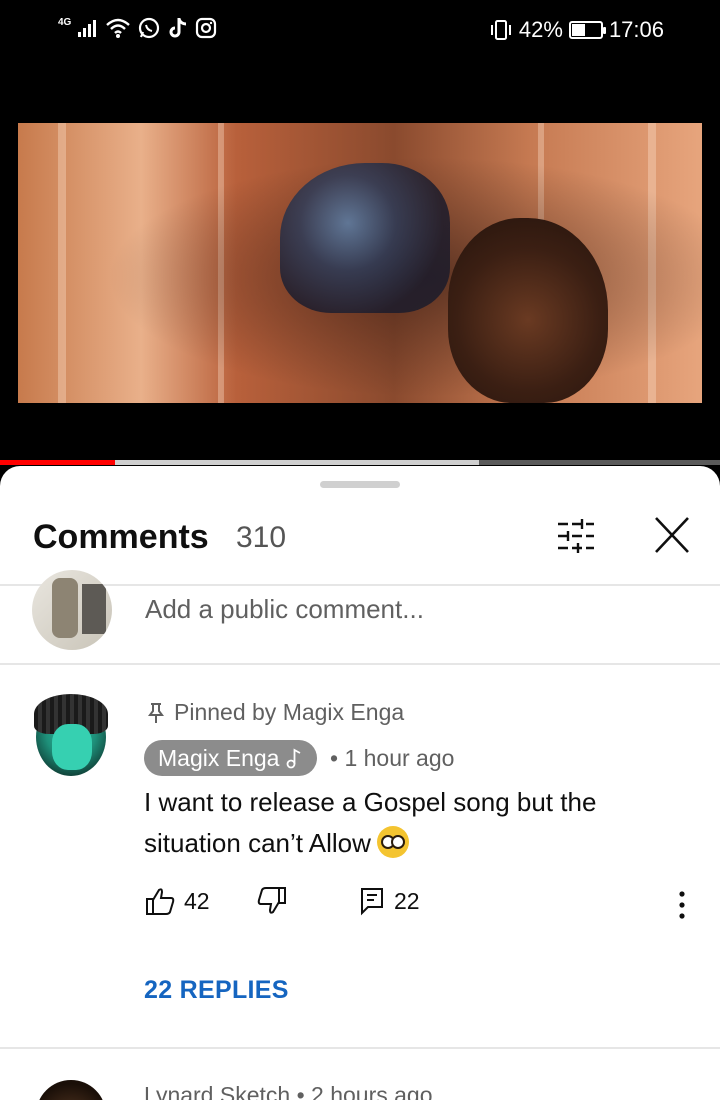  Describe the element at coordinates (177, 901) in the screenshot. I see `like-button: 42` at that location.